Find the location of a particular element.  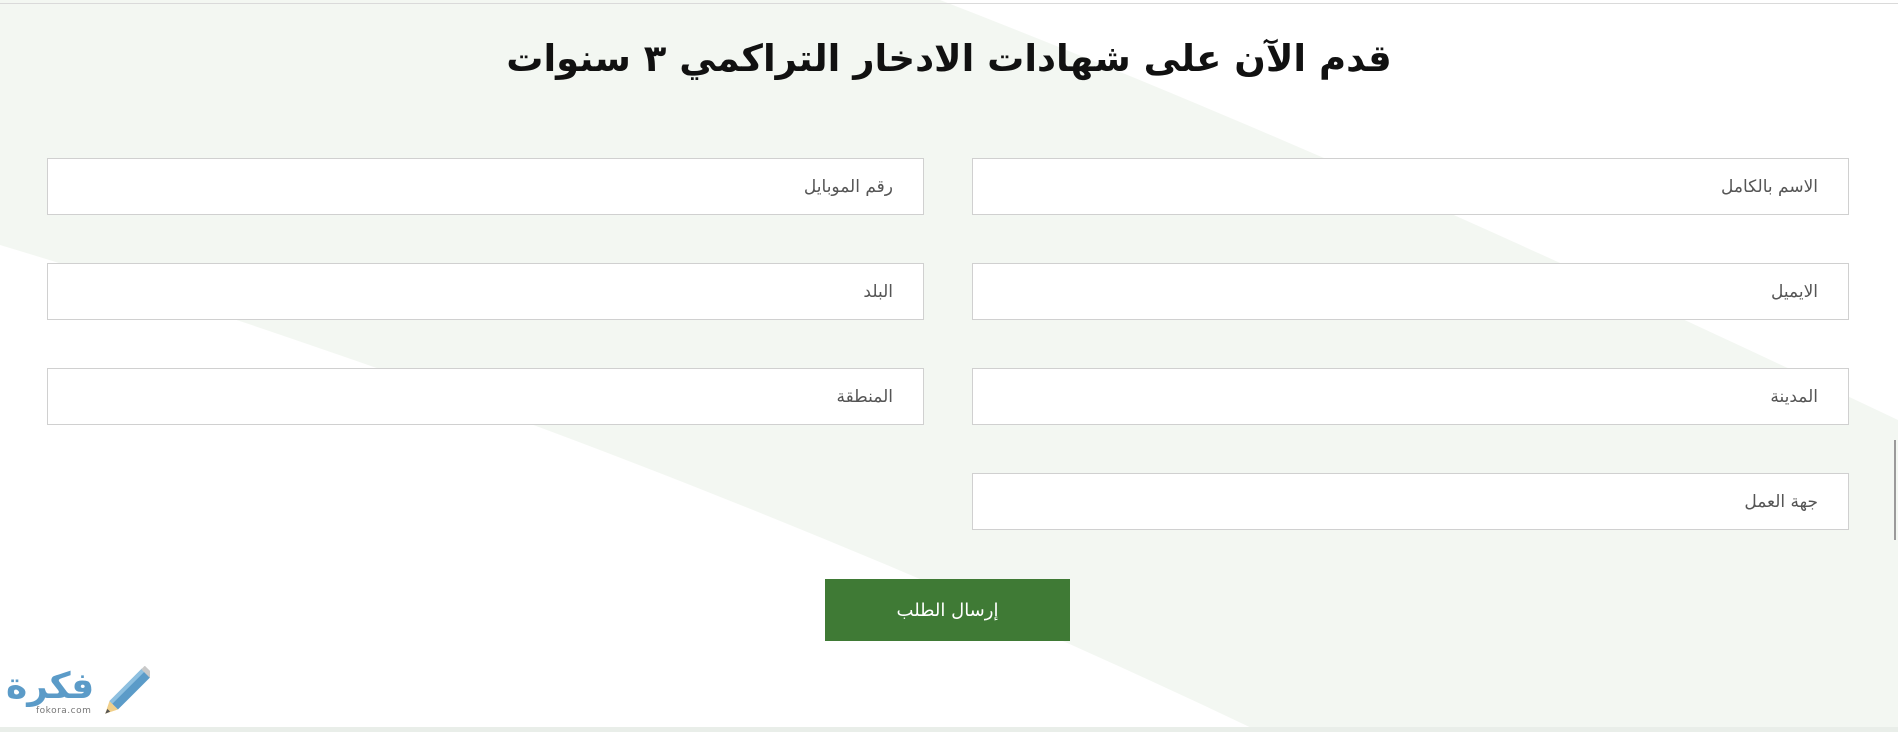

pencil-icon is located at coordinates (127, 690).